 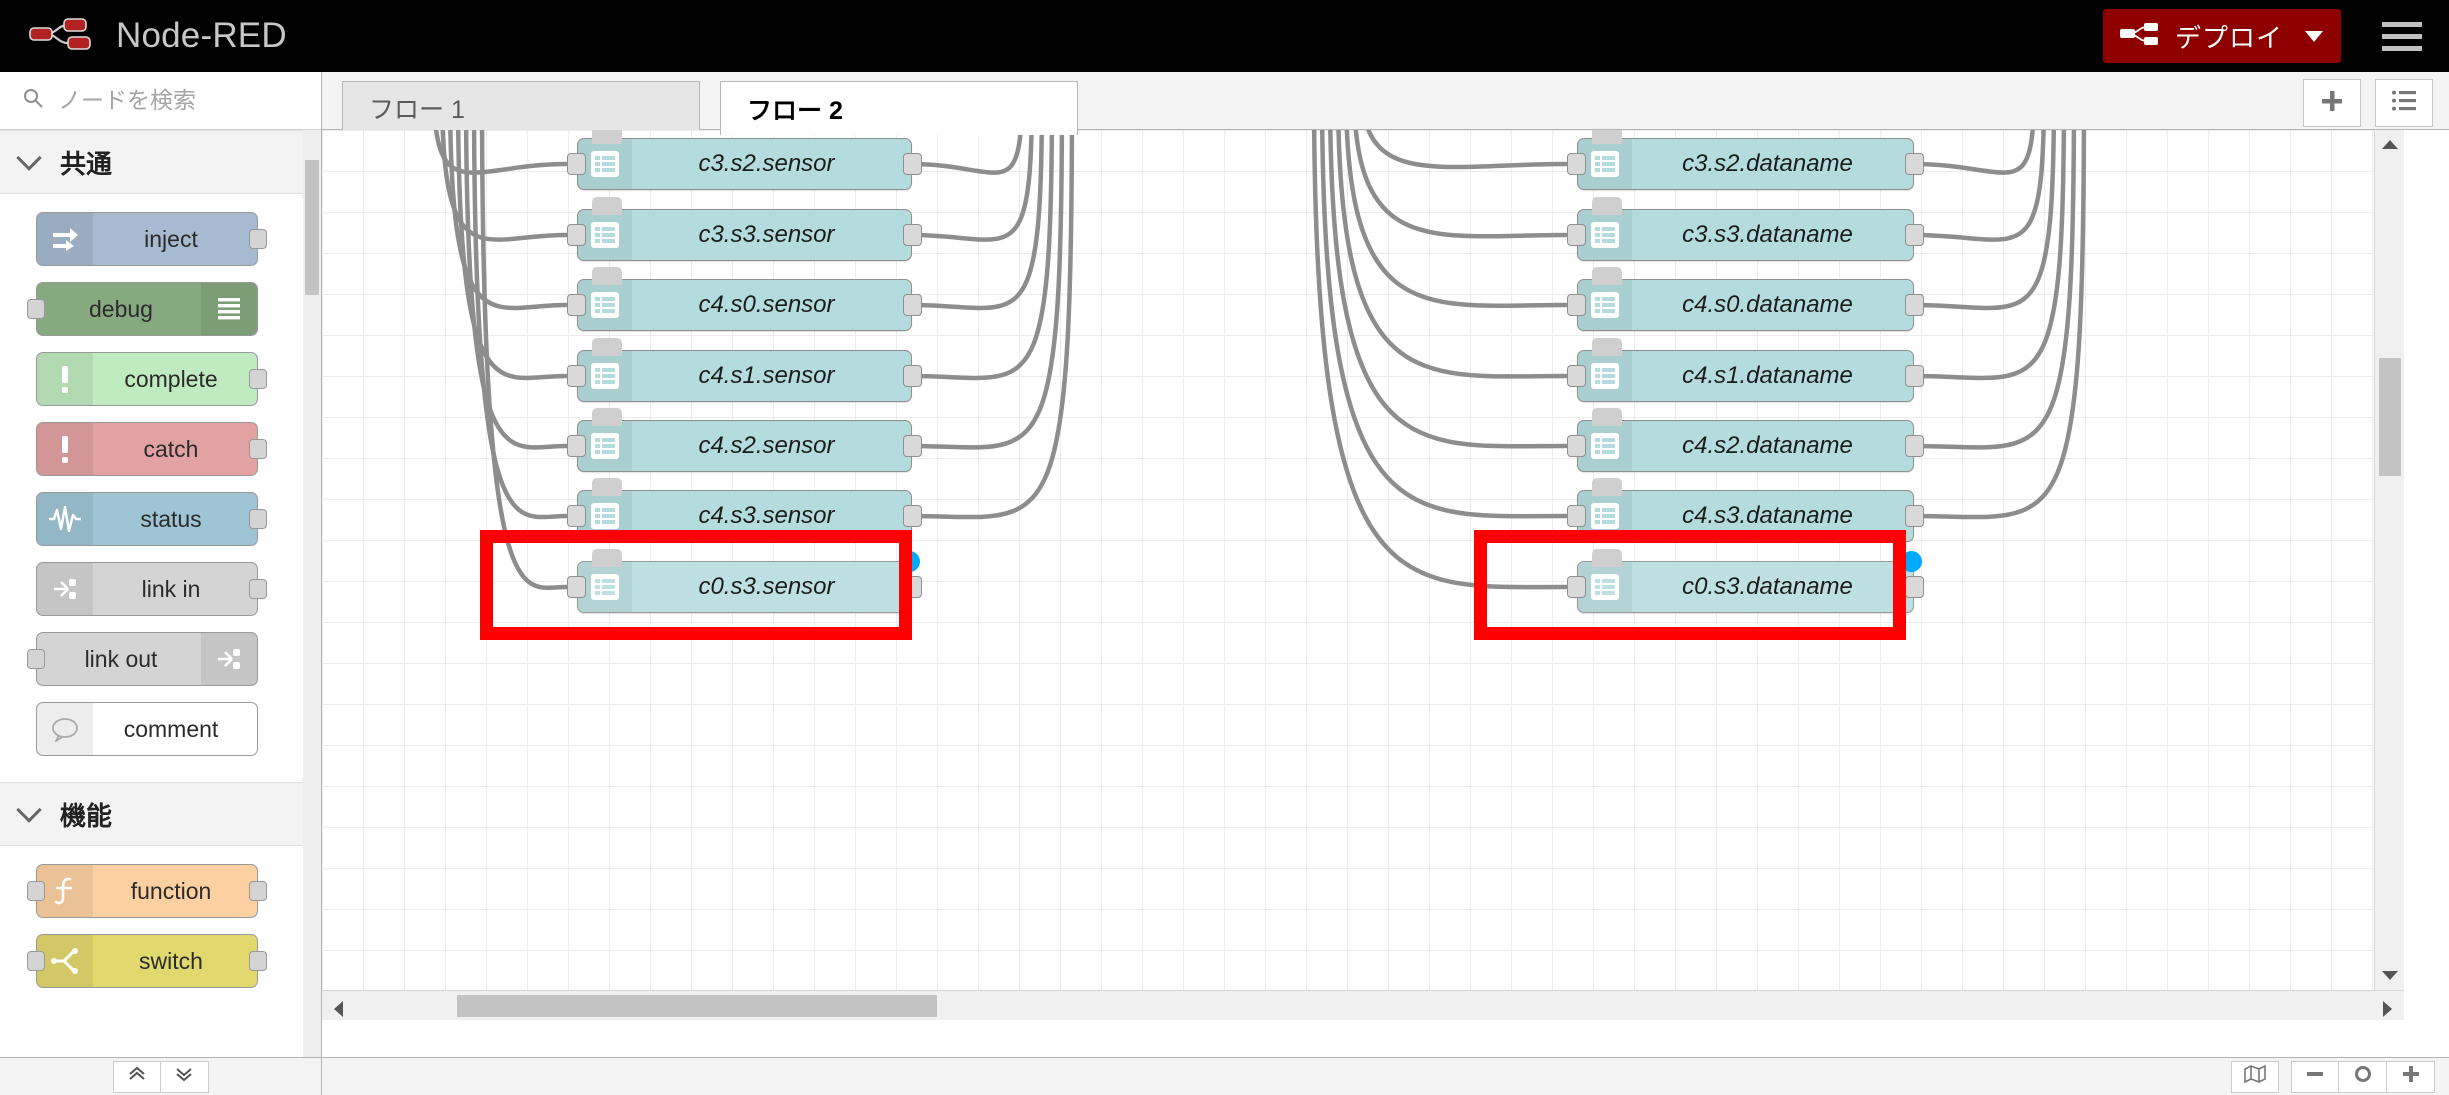 I want to click on palette-scrollbar-thumb, so click(x=312, y=227).